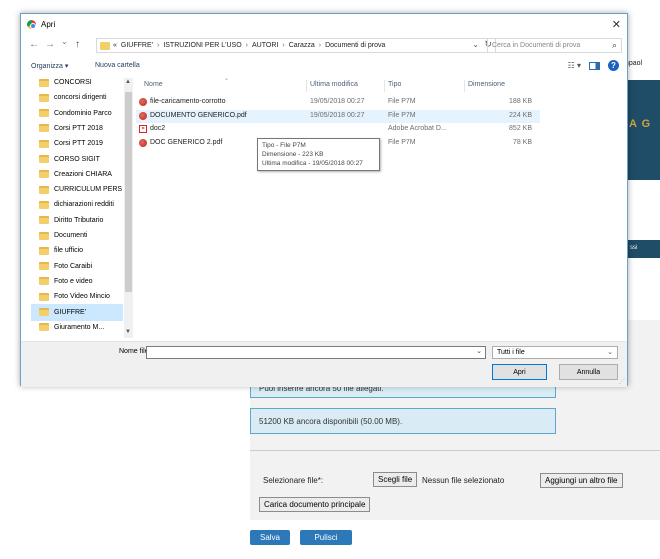  I want to click on recent-locations-icon: ⌄, so click(64, 41).